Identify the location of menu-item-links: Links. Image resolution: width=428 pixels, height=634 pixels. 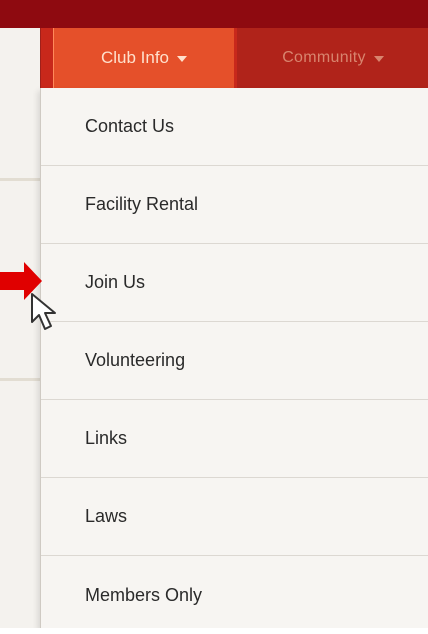
(234, 439).